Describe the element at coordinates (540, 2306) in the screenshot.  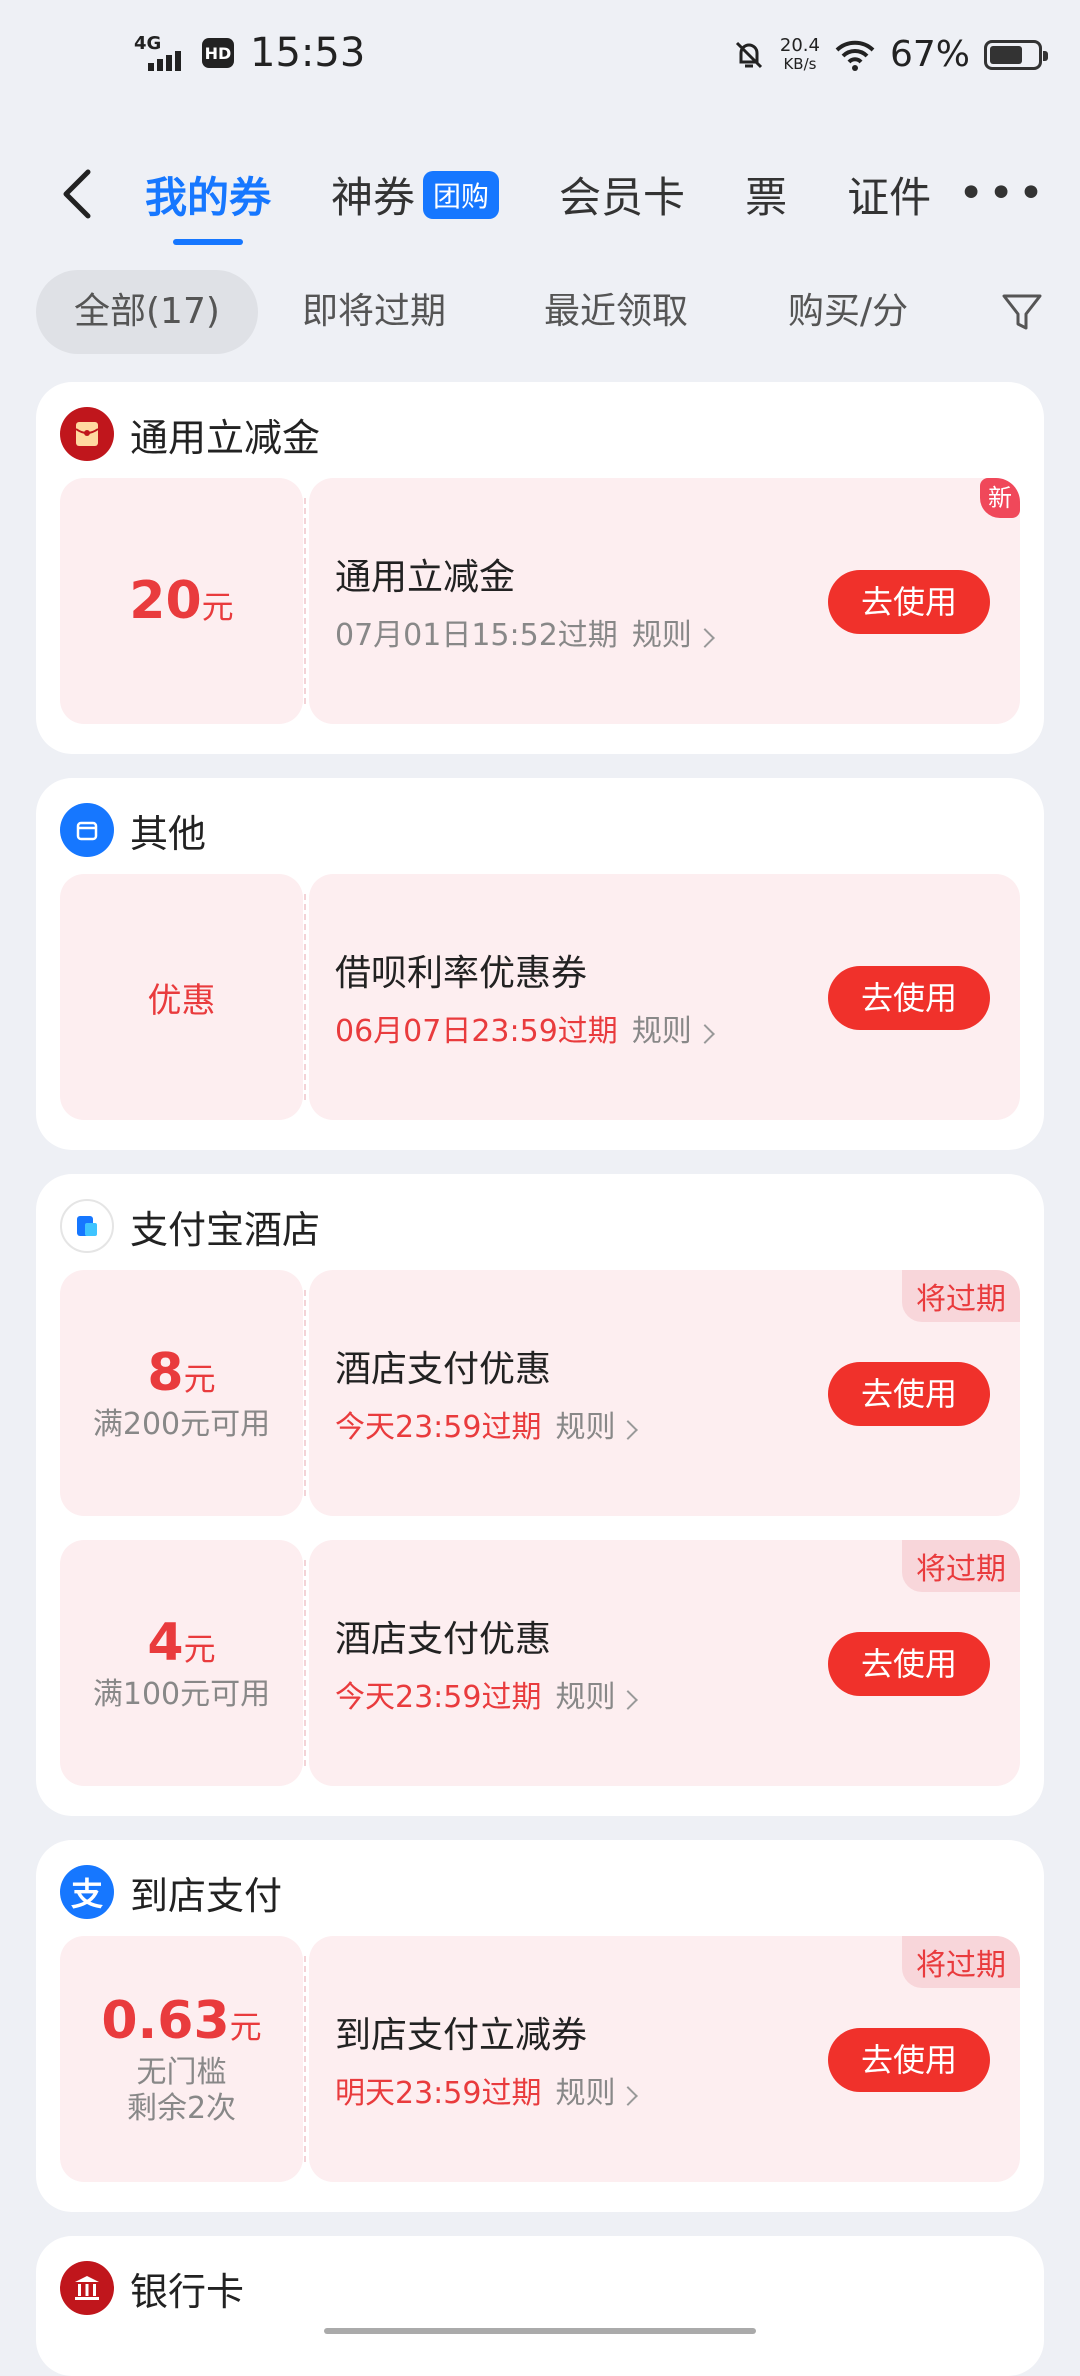
I see `section-bank-card: 银行卡` at that location.